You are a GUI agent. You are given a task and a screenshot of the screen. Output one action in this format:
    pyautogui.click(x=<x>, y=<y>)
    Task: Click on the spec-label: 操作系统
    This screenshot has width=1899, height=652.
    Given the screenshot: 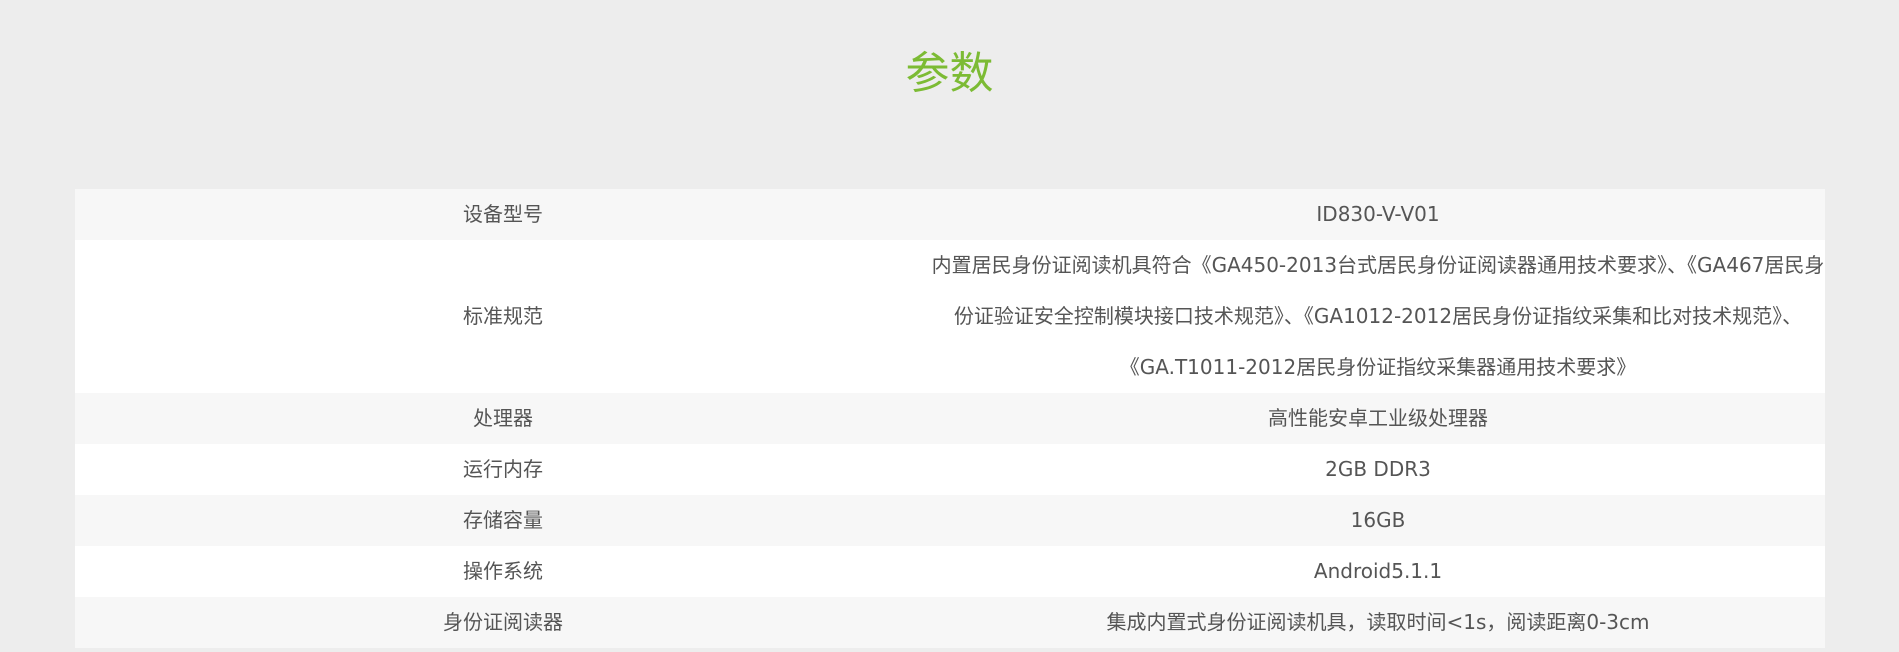 What is the action you would take?
    pyautogui.click(x=503, y=571)
    